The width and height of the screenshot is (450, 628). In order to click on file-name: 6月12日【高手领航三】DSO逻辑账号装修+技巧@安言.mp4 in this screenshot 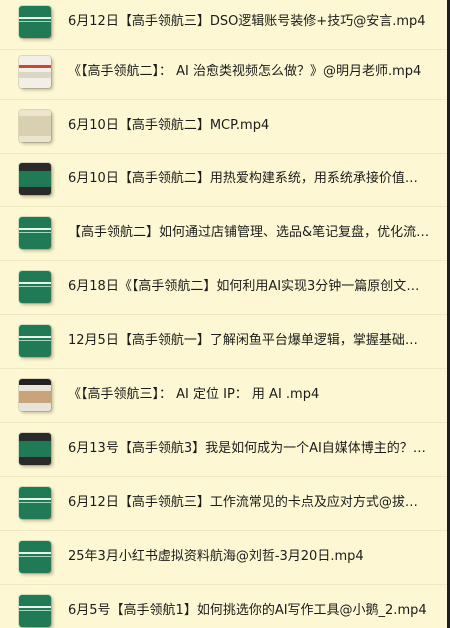, I will do `click(247, 21)`.